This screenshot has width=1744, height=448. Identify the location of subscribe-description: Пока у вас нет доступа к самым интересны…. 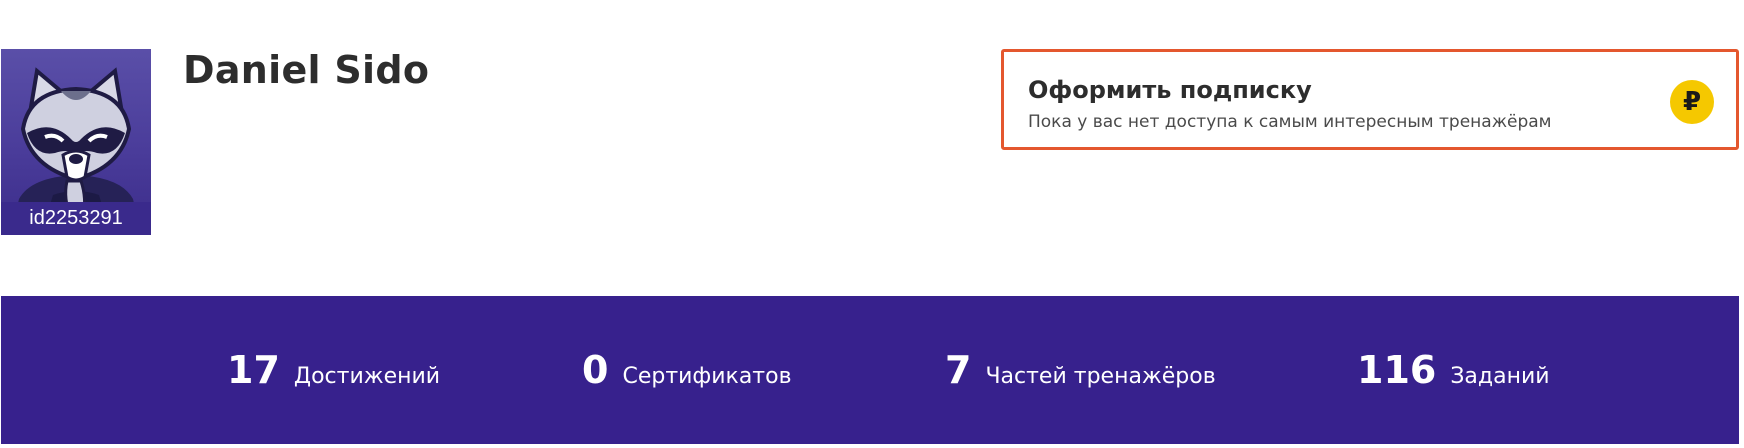
(1290, 122).